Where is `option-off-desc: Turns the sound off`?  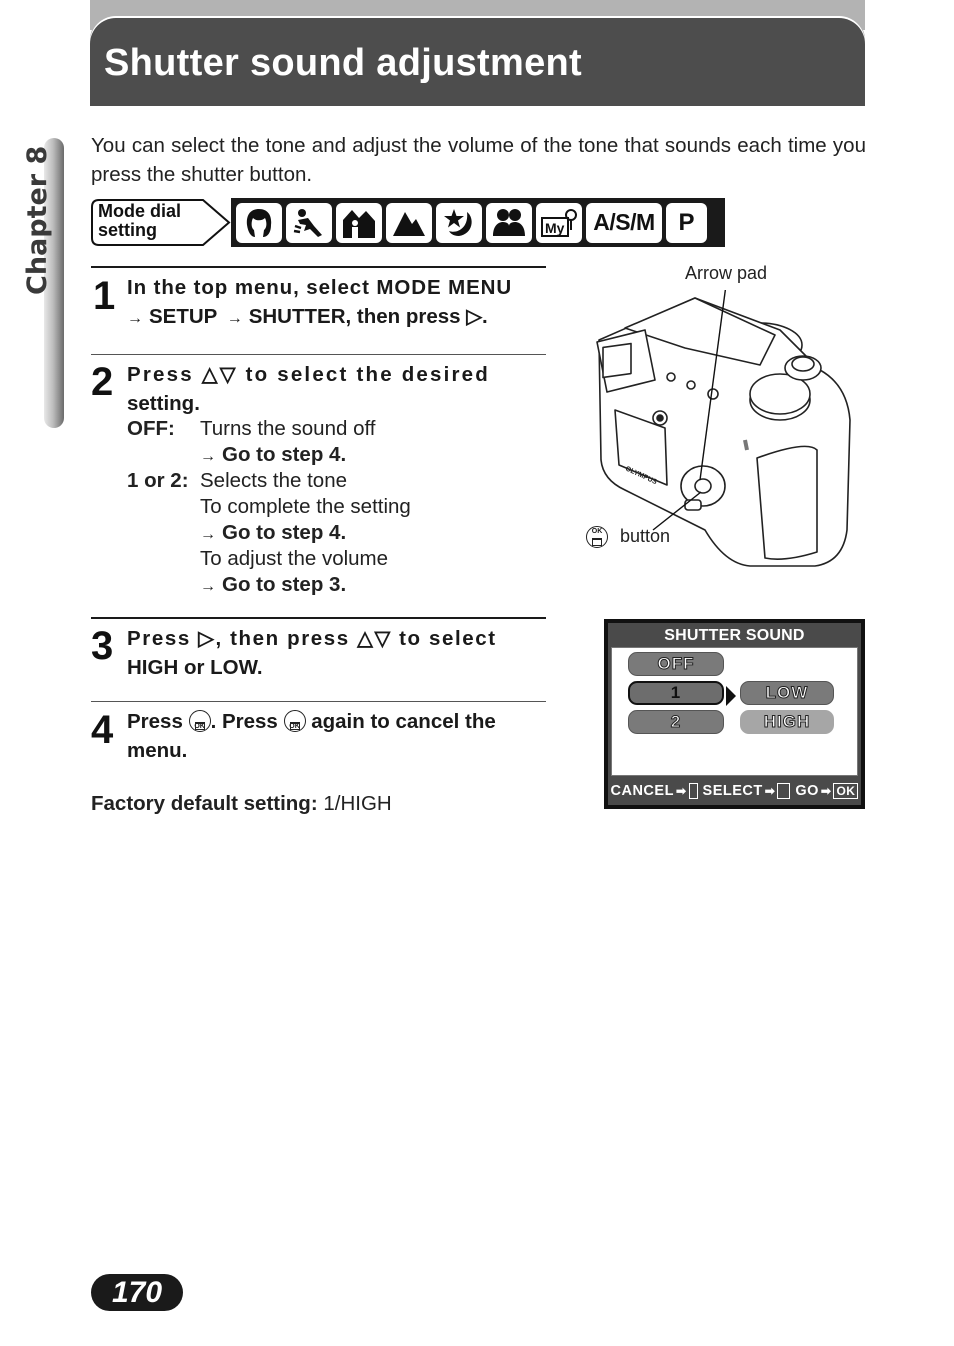
option-off-desc: Turns the sound off is located at coordinates (288, 428).